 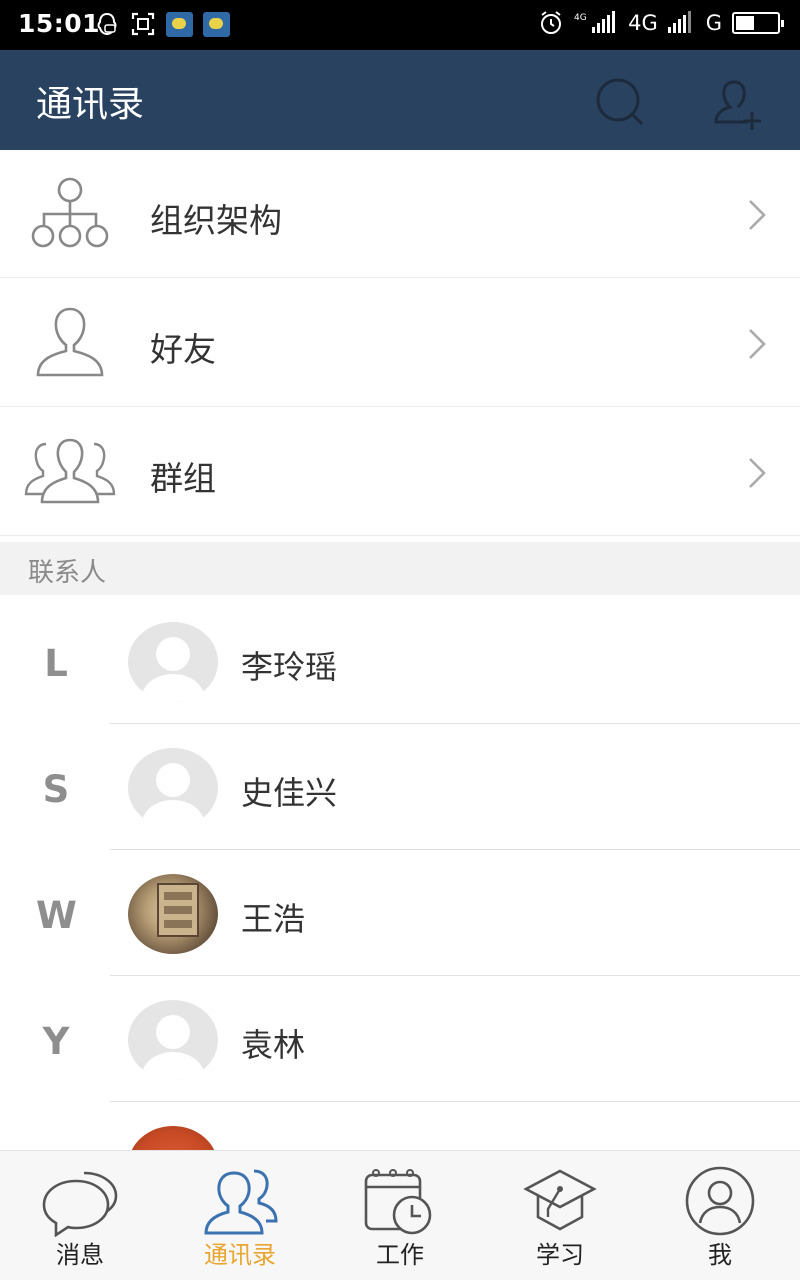 What do you see at coordinates (622, 104) in the screenshot?
I see `search-icon` at bounding box center [622, 104].